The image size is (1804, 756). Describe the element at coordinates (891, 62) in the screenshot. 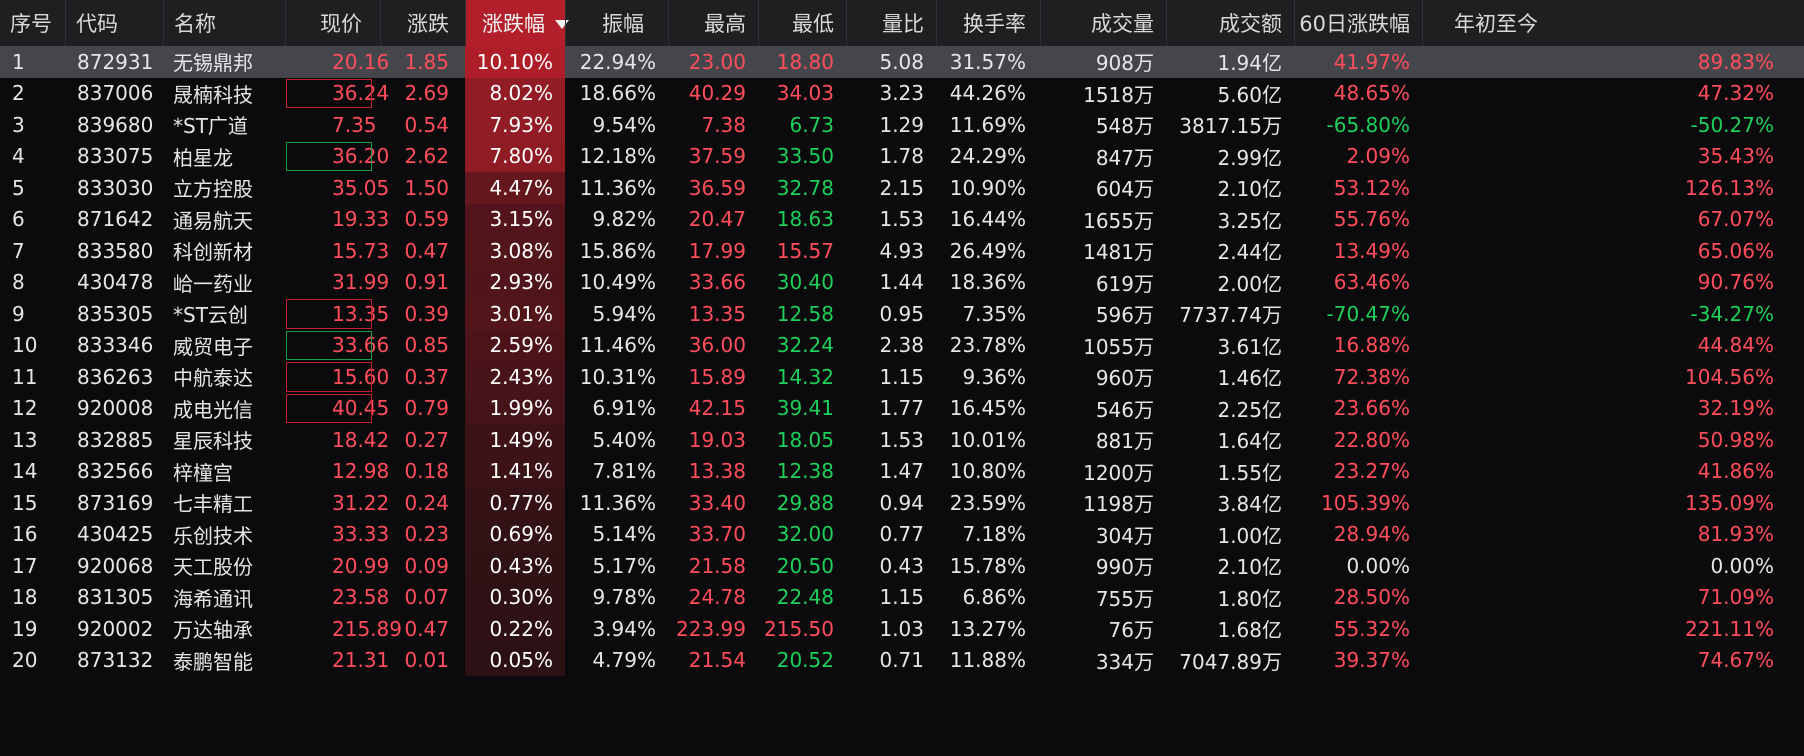

I see `cell-volume-ratio: 5.08` at that location.